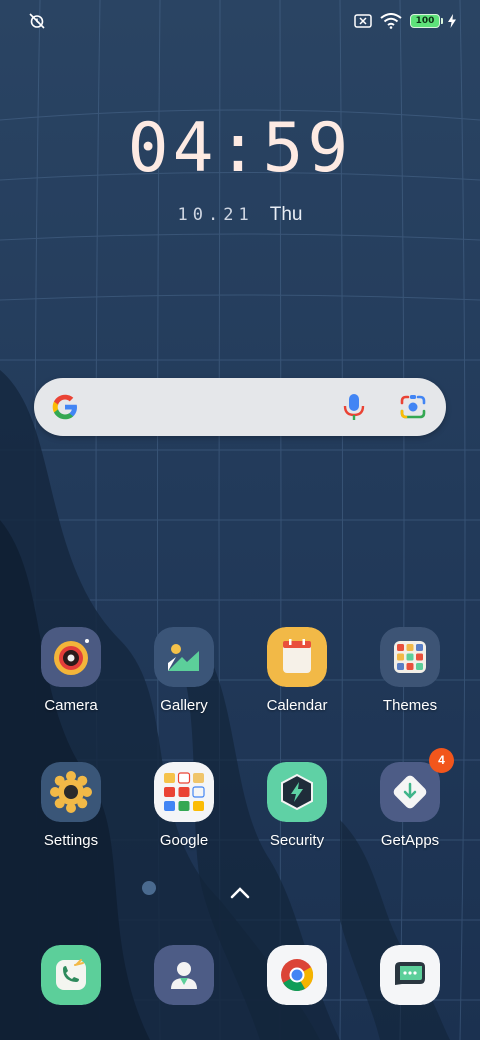 The image size is (480, 1040). What do you see at coordinates (240, 149) in the screenshot?
I see `clock-time: 04:59` at bounding box center [240, 149].